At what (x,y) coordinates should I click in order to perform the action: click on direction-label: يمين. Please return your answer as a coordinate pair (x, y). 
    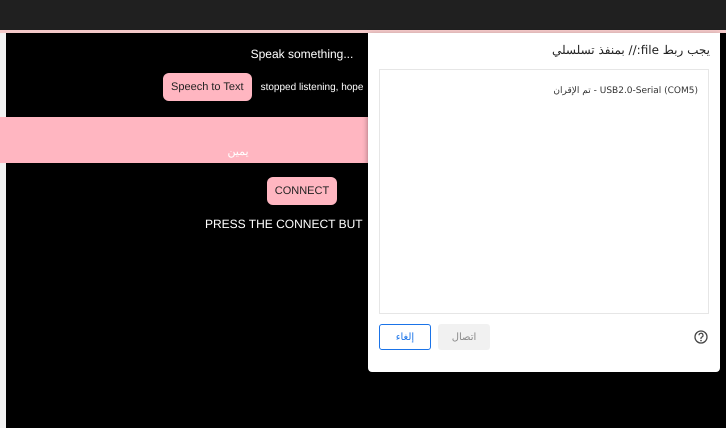
    Looking at the image, I should click on (238, 151).